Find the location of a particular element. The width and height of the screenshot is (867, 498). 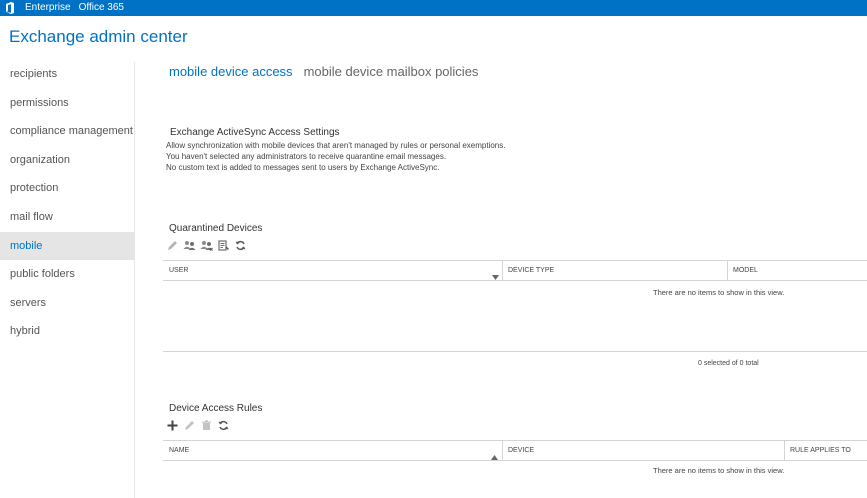

eas-settings-title: Exchange ActiveSync Access Settings is located at coordinates (255, 132).